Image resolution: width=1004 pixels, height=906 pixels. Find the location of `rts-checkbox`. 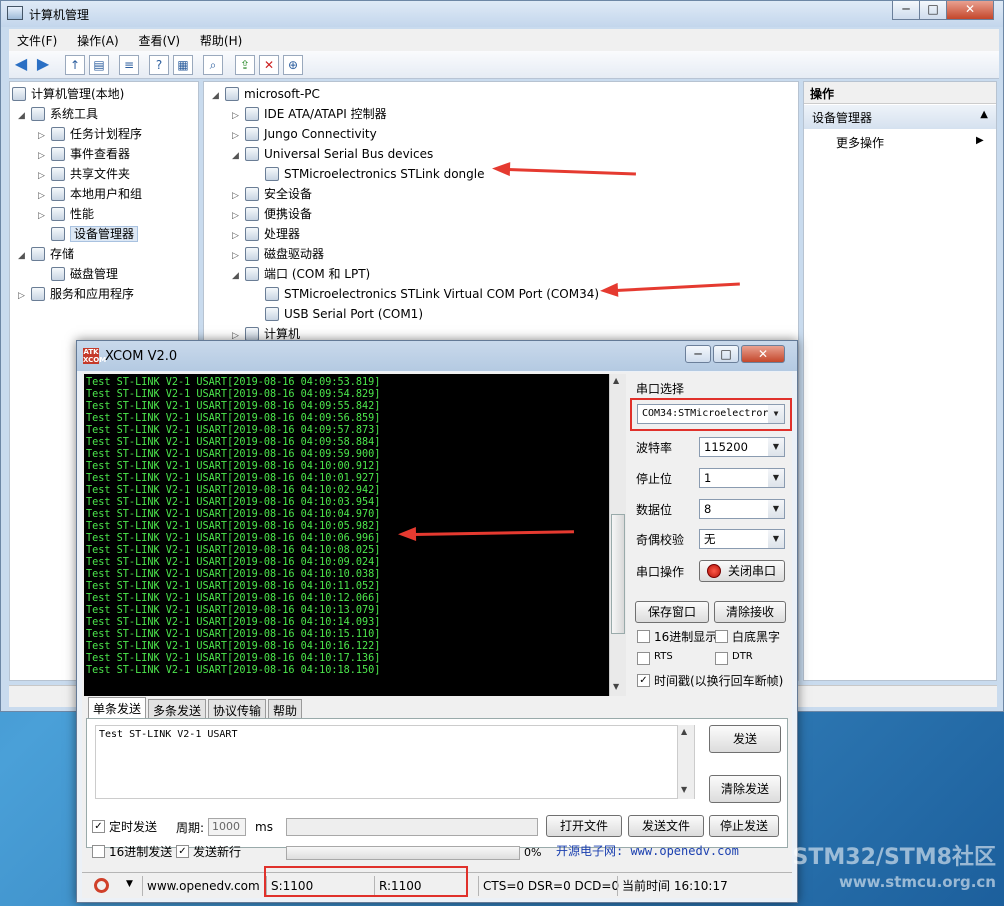

rts-checkbox is located at coordinates (643, 658).